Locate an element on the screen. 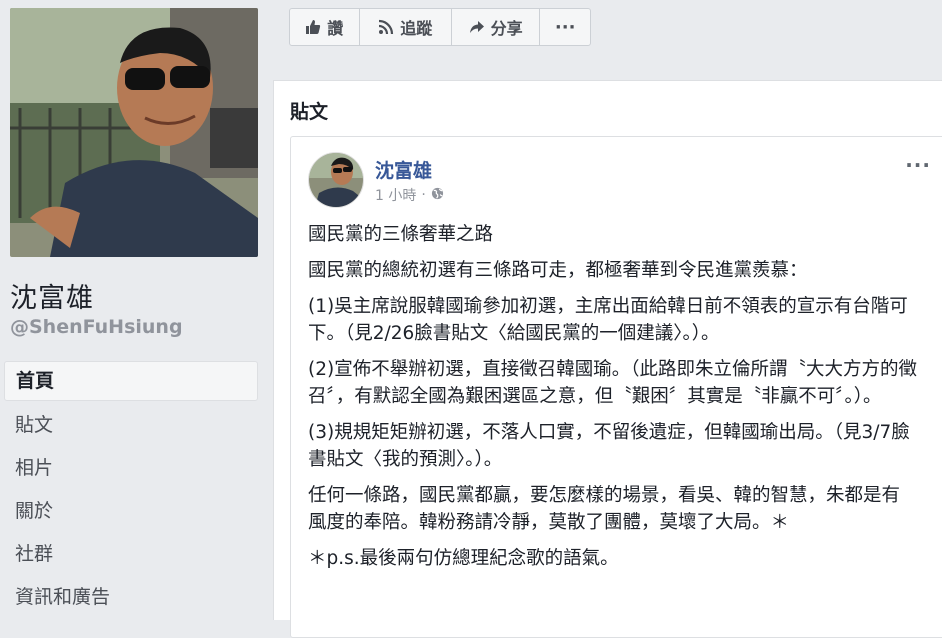 The width and height of the screenshot is (942, 638). nav-item-home: 首頁 is located at coordinates (131, 381).